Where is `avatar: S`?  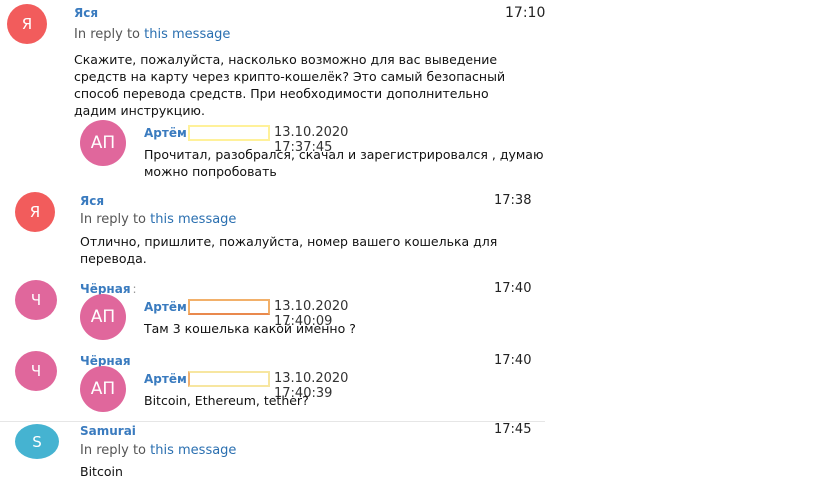 avatar: S is located at coordinates (37, 441).